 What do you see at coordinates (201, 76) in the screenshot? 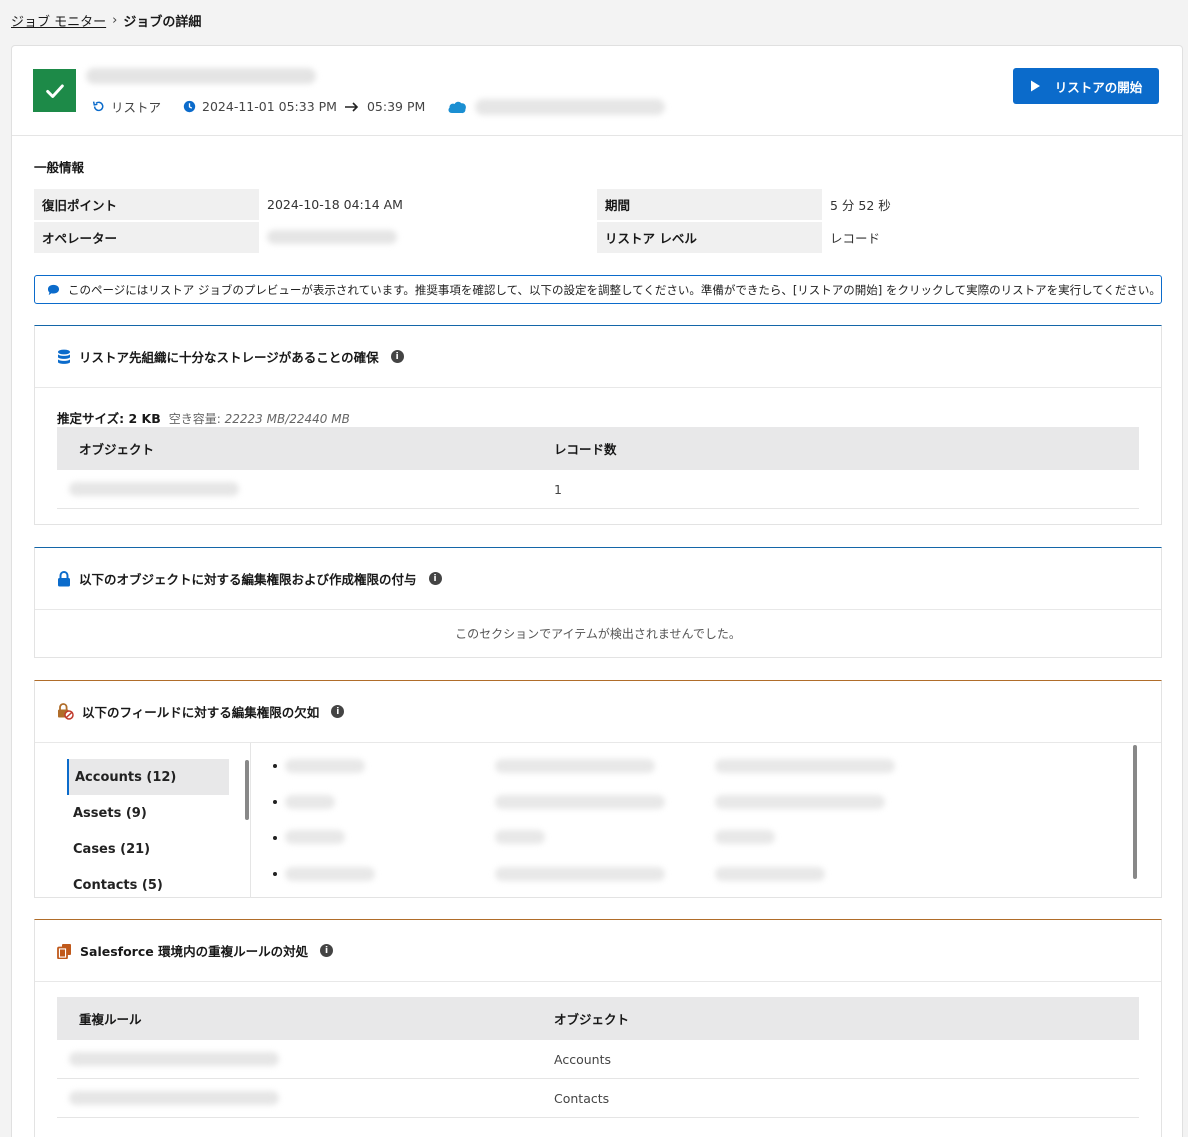
I see `job-name-redacted` at bounding box center [201, 76].